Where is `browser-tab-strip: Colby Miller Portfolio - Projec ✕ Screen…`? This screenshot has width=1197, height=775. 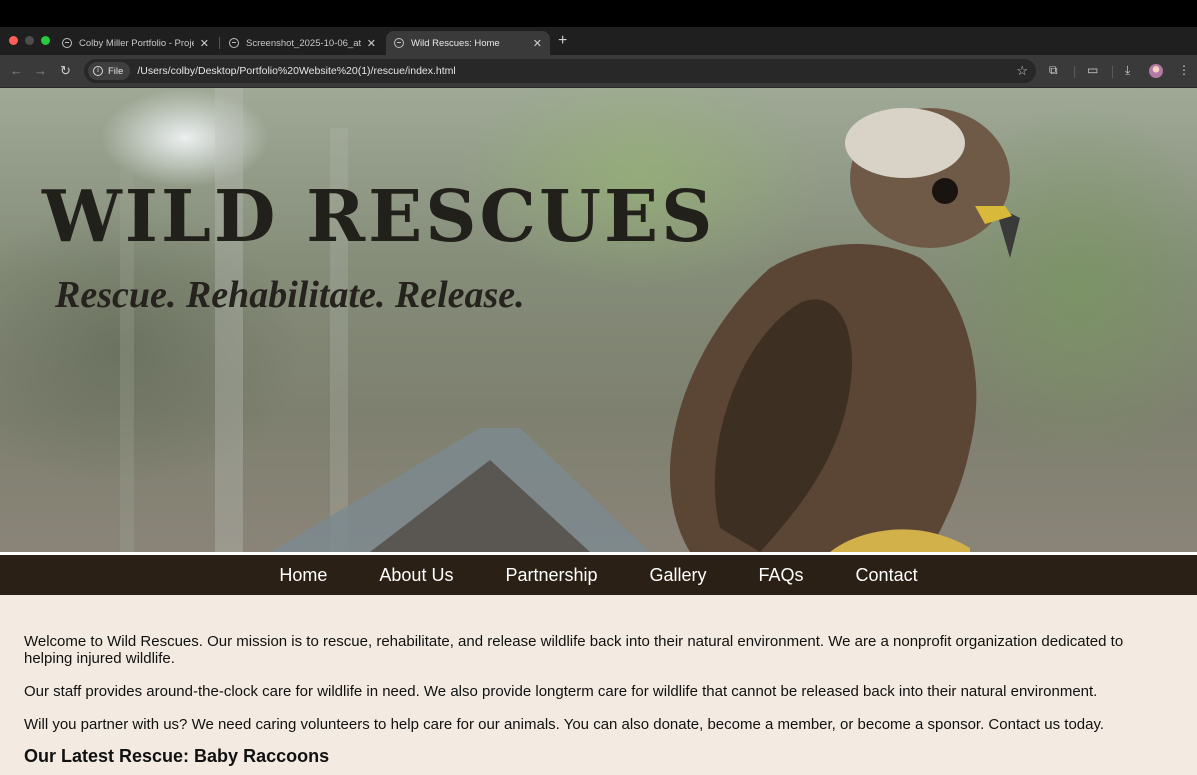 browser-tab-strip: Colby Miller Portfolio - Projec ✕ Screen… is located at coordinates (598, 41).